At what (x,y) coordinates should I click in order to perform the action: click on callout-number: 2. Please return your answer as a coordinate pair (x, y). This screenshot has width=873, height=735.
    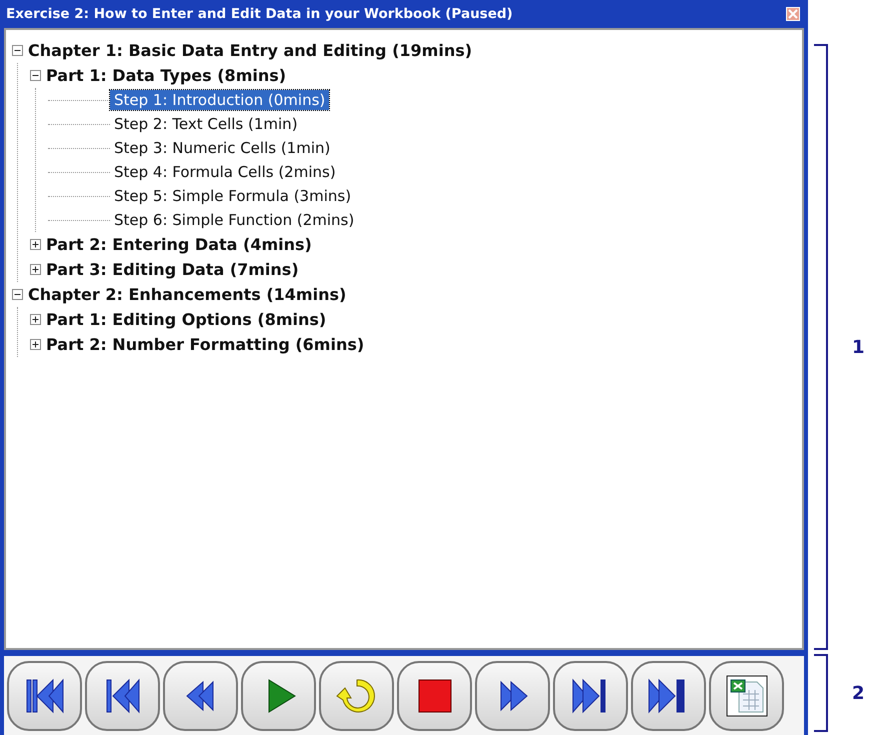
    Looking at the image, I should click on (858, 694).